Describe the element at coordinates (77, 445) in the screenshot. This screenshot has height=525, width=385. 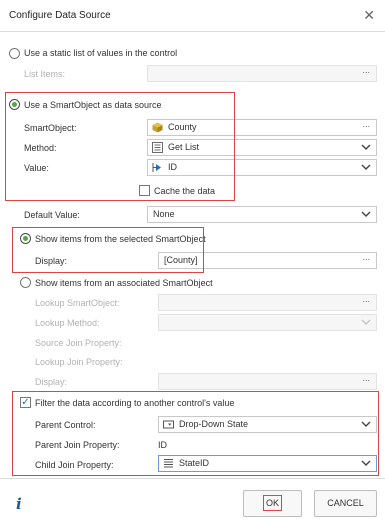
I see `parent-join-label: Parent Join Property:` at that location.